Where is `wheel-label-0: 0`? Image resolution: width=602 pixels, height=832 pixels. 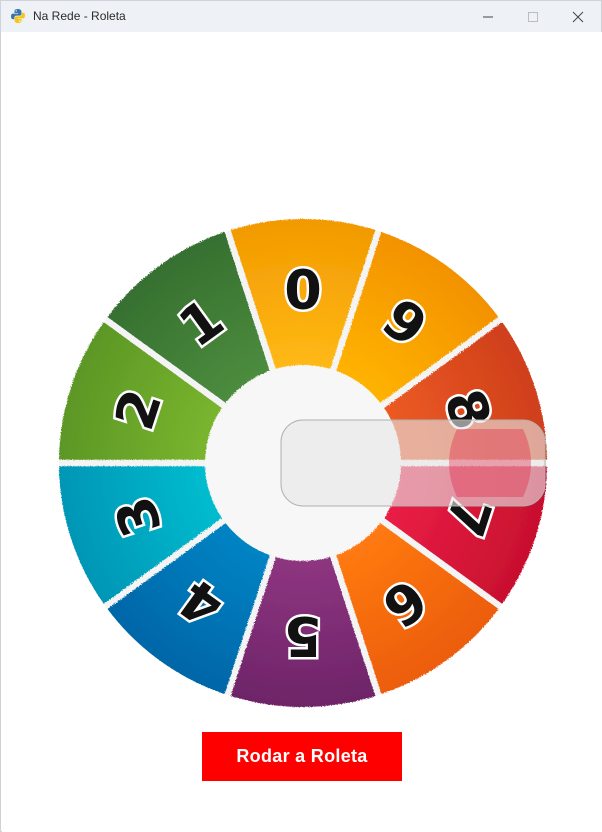
wheel-label-0: 0 is located at coordinates (303, 290).